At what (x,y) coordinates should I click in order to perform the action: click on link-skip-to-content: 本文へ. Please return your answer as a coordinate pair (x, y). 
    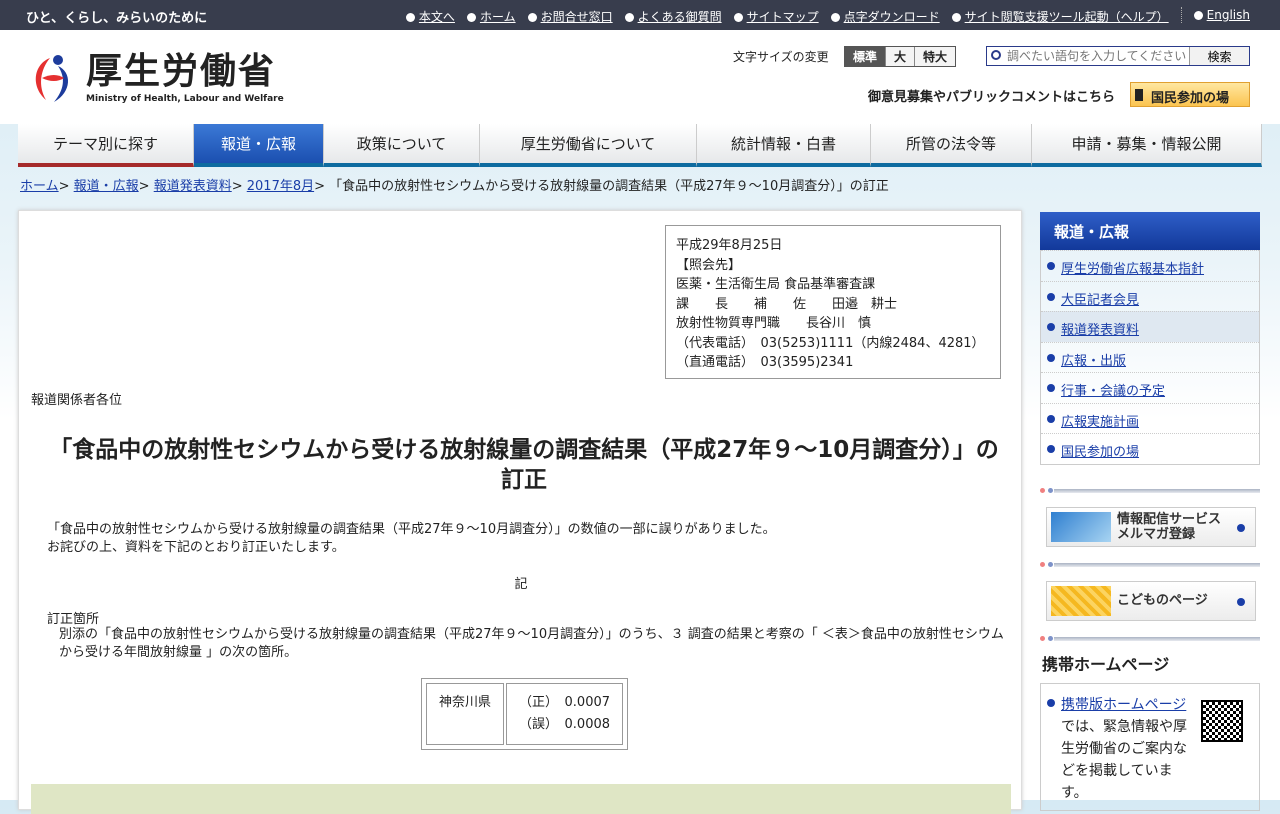
    Looking at the image, I should click on (437, 17).